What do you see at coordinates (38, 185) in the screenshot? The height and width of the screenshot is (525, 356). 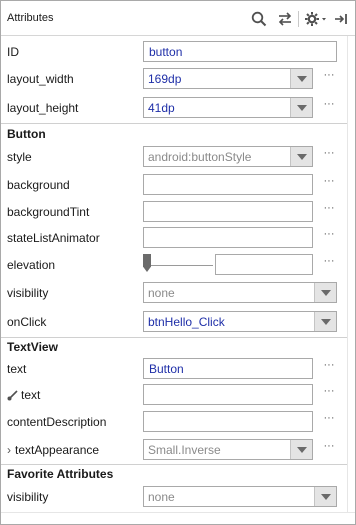 I see `background-label: background` at bounding box center [38, 185].